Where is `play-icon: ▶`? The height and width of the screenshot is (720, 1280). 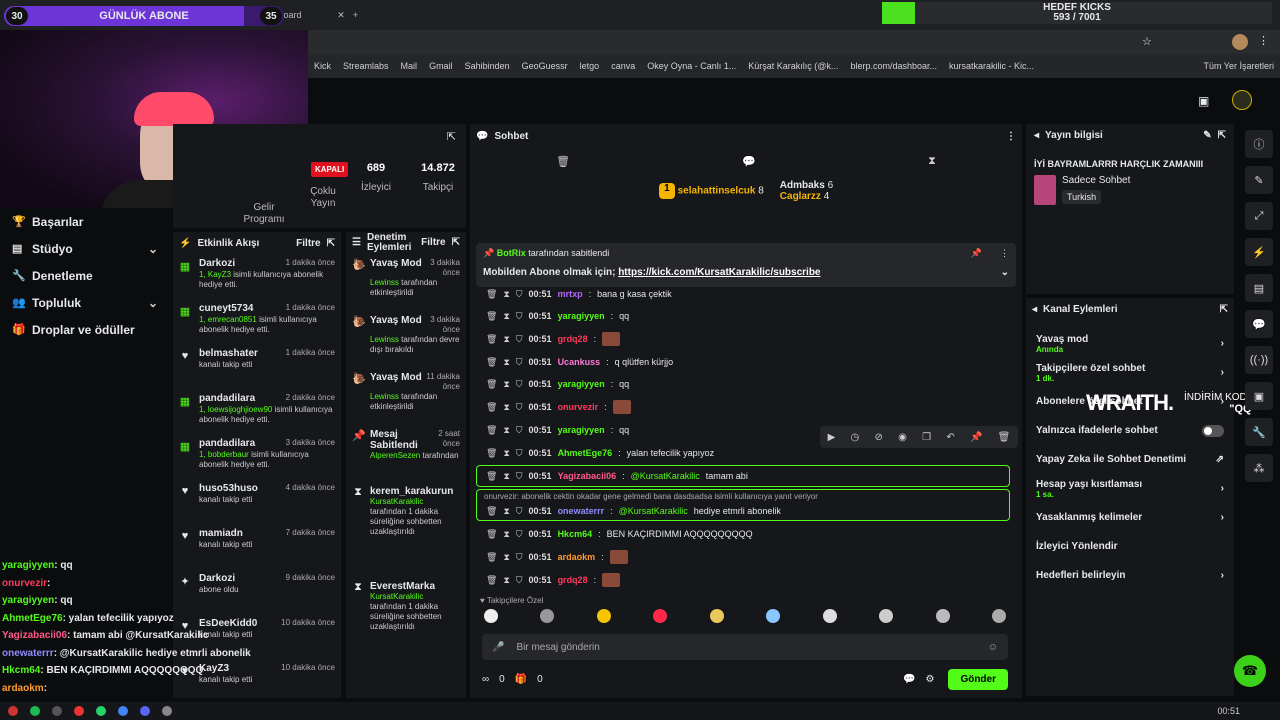
play-icon: ▶ is located at coordinates (832, 437).